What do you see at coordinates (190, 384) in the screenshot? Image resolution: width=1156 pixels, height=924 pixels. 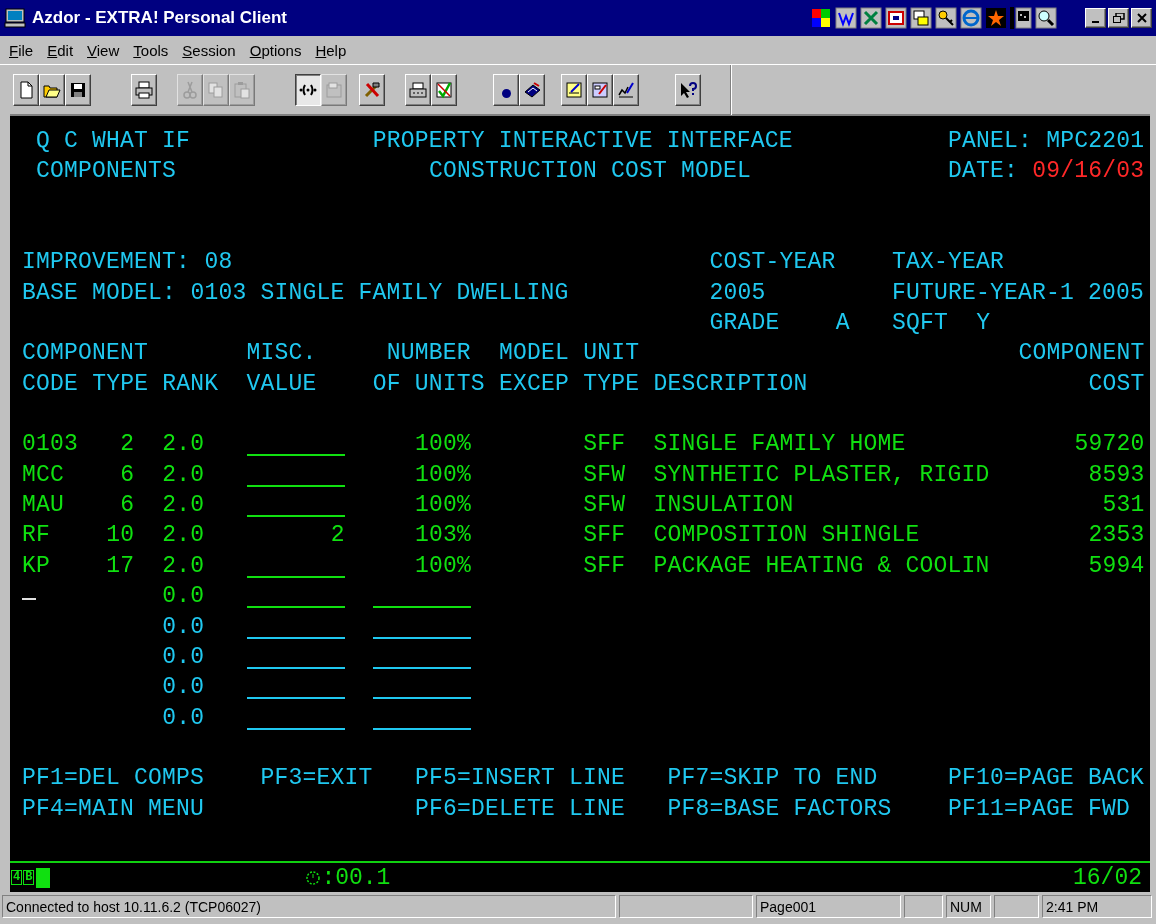 I see `column-heading: RANK` at bounding box center [190, 384].